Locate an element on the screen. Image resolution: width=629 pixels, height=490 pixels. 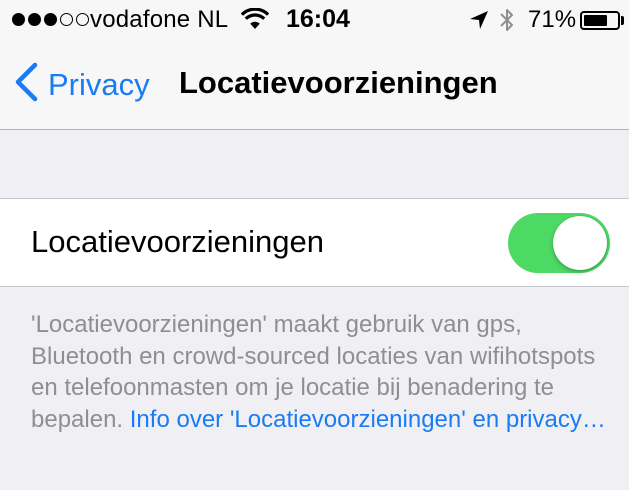
battery-cap is located at coordinates (622, 20).